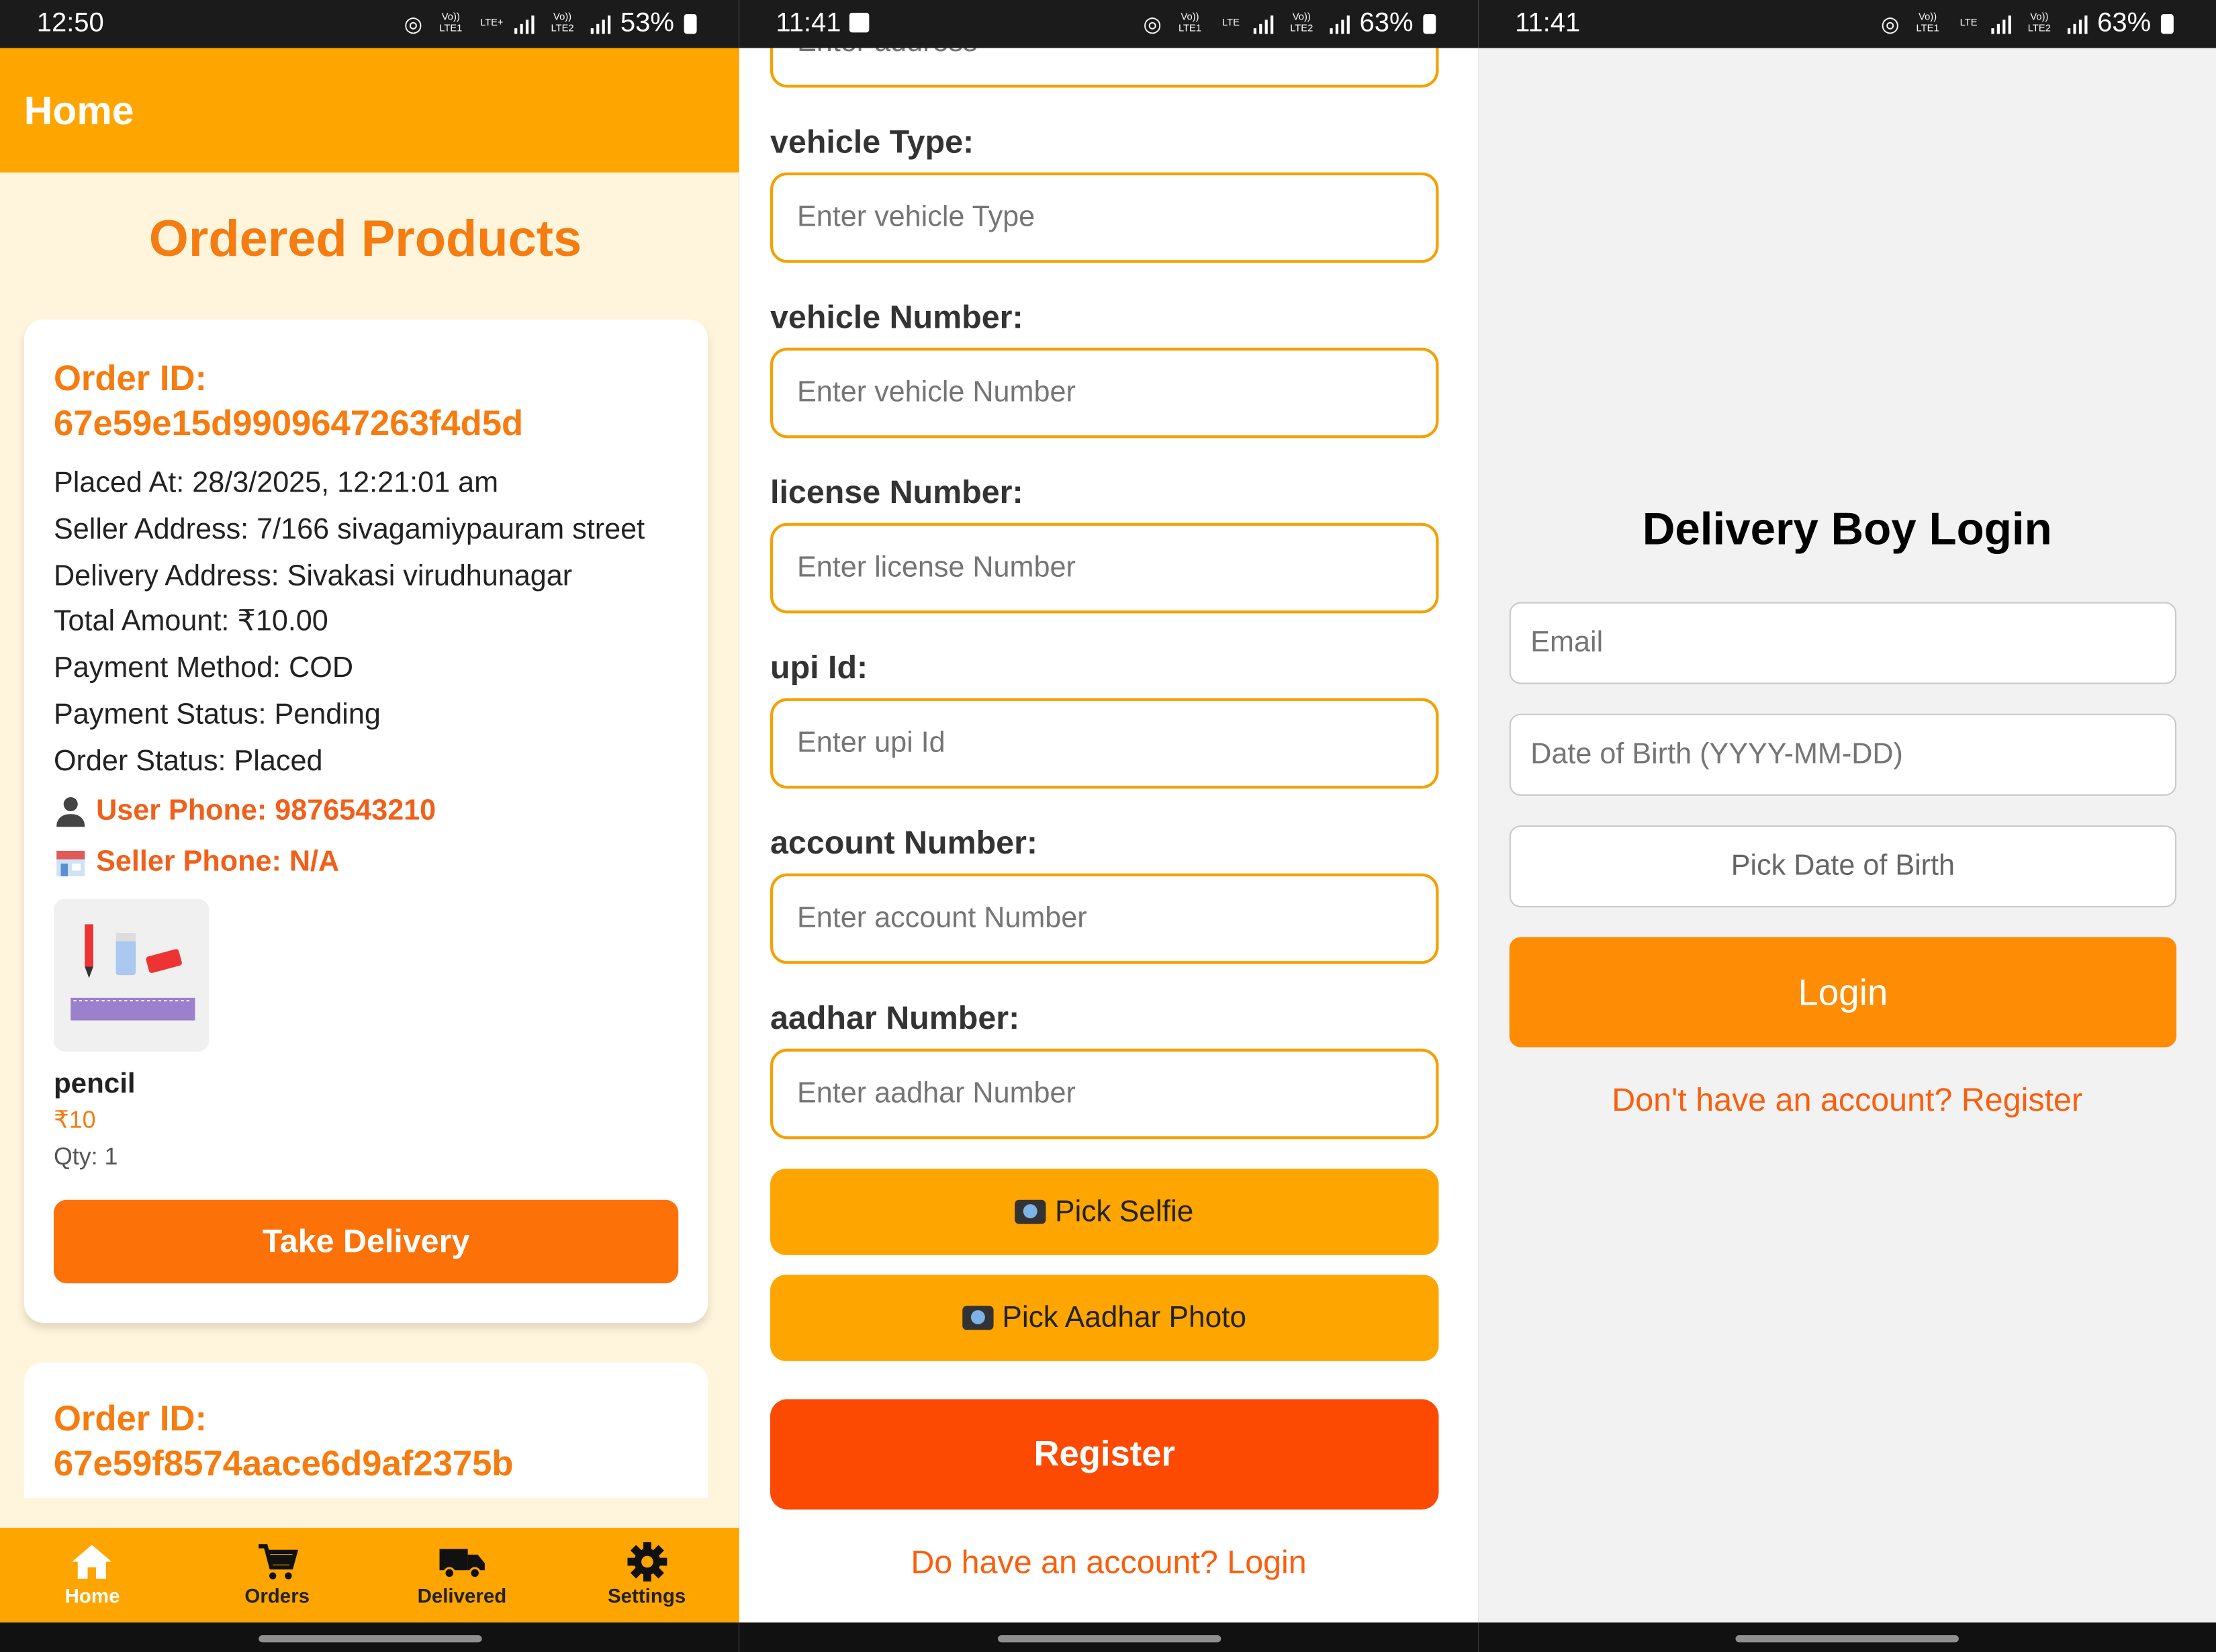 The width and height of the screenshot is (2216, 1652). What do you see at coordinates (288, 424) in the screenshot?
I see `order-id: 67e59e15d9909647263f4d5d` at bounding box center [288, 424].